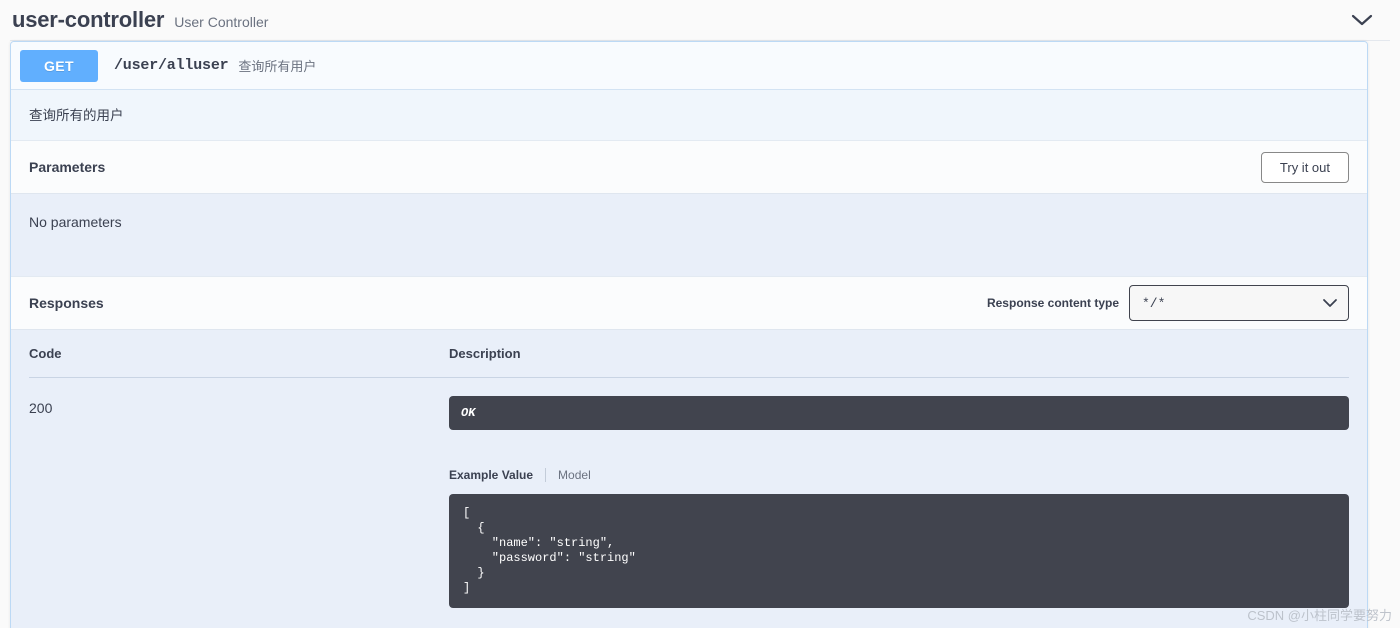 The image size is (1400, 628). I want to click on no-parameters-text: No parameters, so click(75, 222).